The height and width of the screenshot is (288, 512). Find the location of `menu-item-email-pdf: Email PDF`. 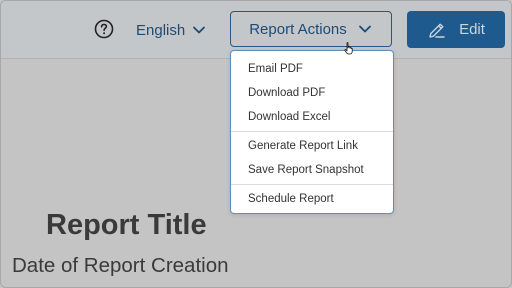

menu-item-email-pdf: Email PDF is located at coordinates (312, 69).